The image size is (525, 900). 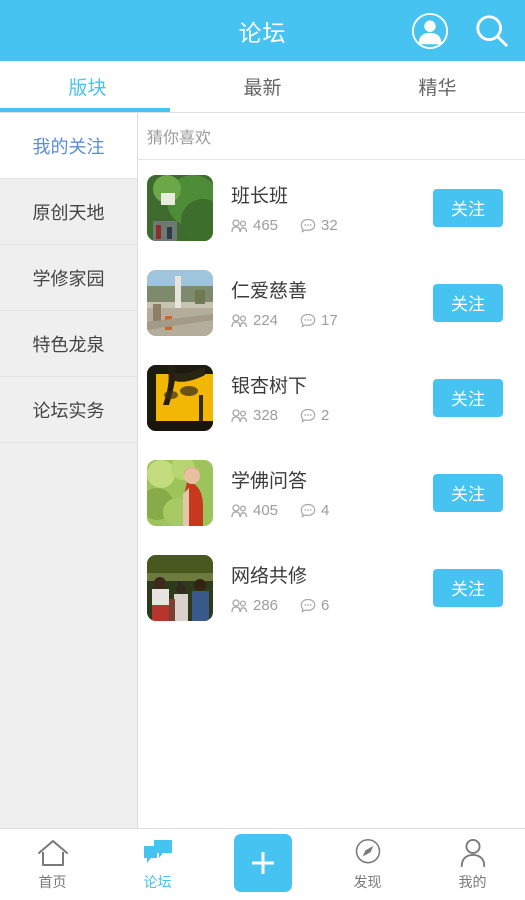 I want to click on members-count: 286, so click(x=254, y=605).